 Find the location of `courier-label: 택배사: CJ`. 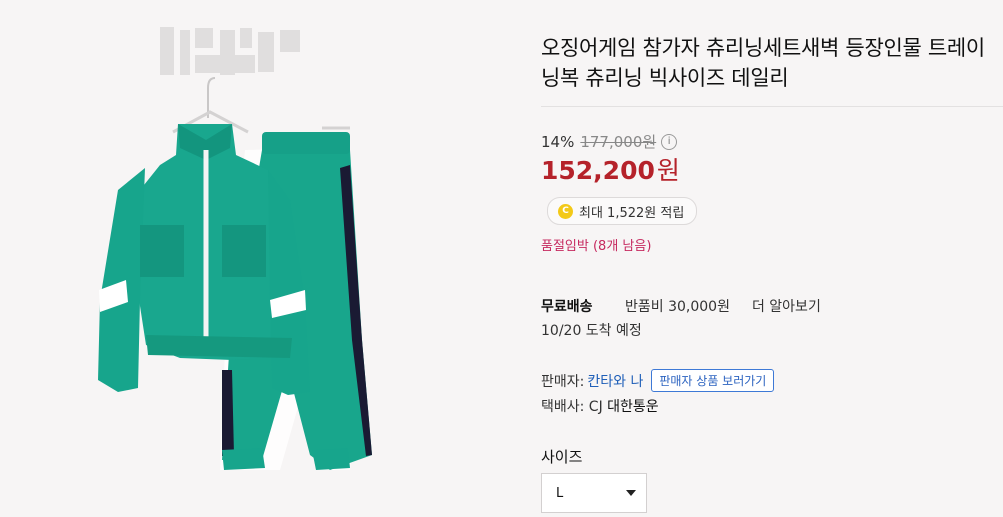

courier-label: 택배사: CJ is located at coordinates (572, 407).